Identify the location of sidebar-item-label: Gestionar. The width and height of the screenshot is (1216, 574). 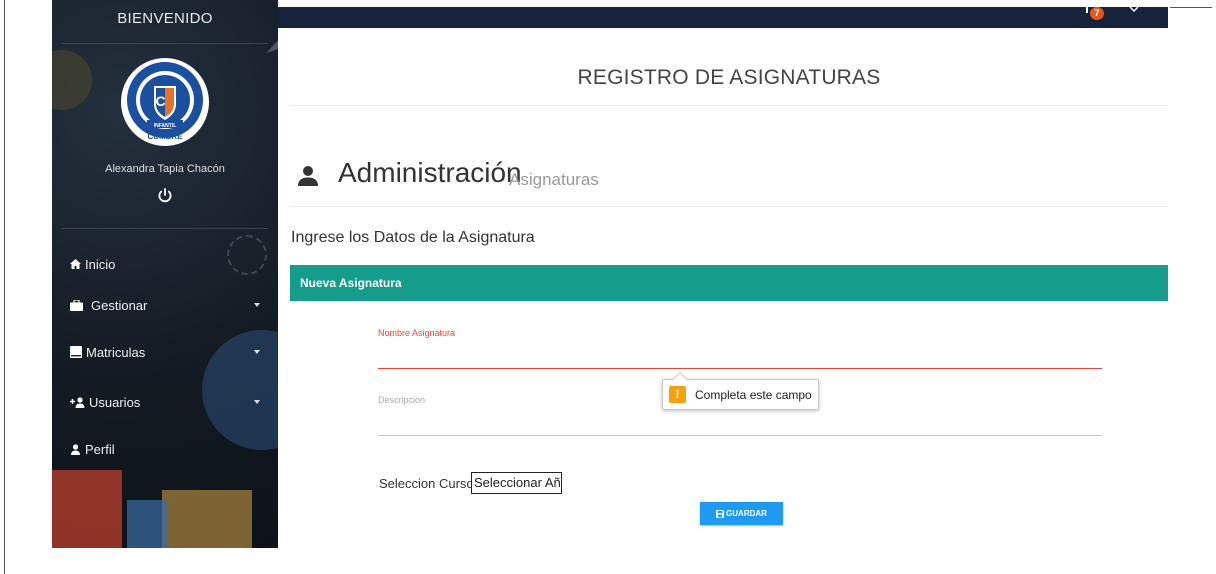
(119, 305).